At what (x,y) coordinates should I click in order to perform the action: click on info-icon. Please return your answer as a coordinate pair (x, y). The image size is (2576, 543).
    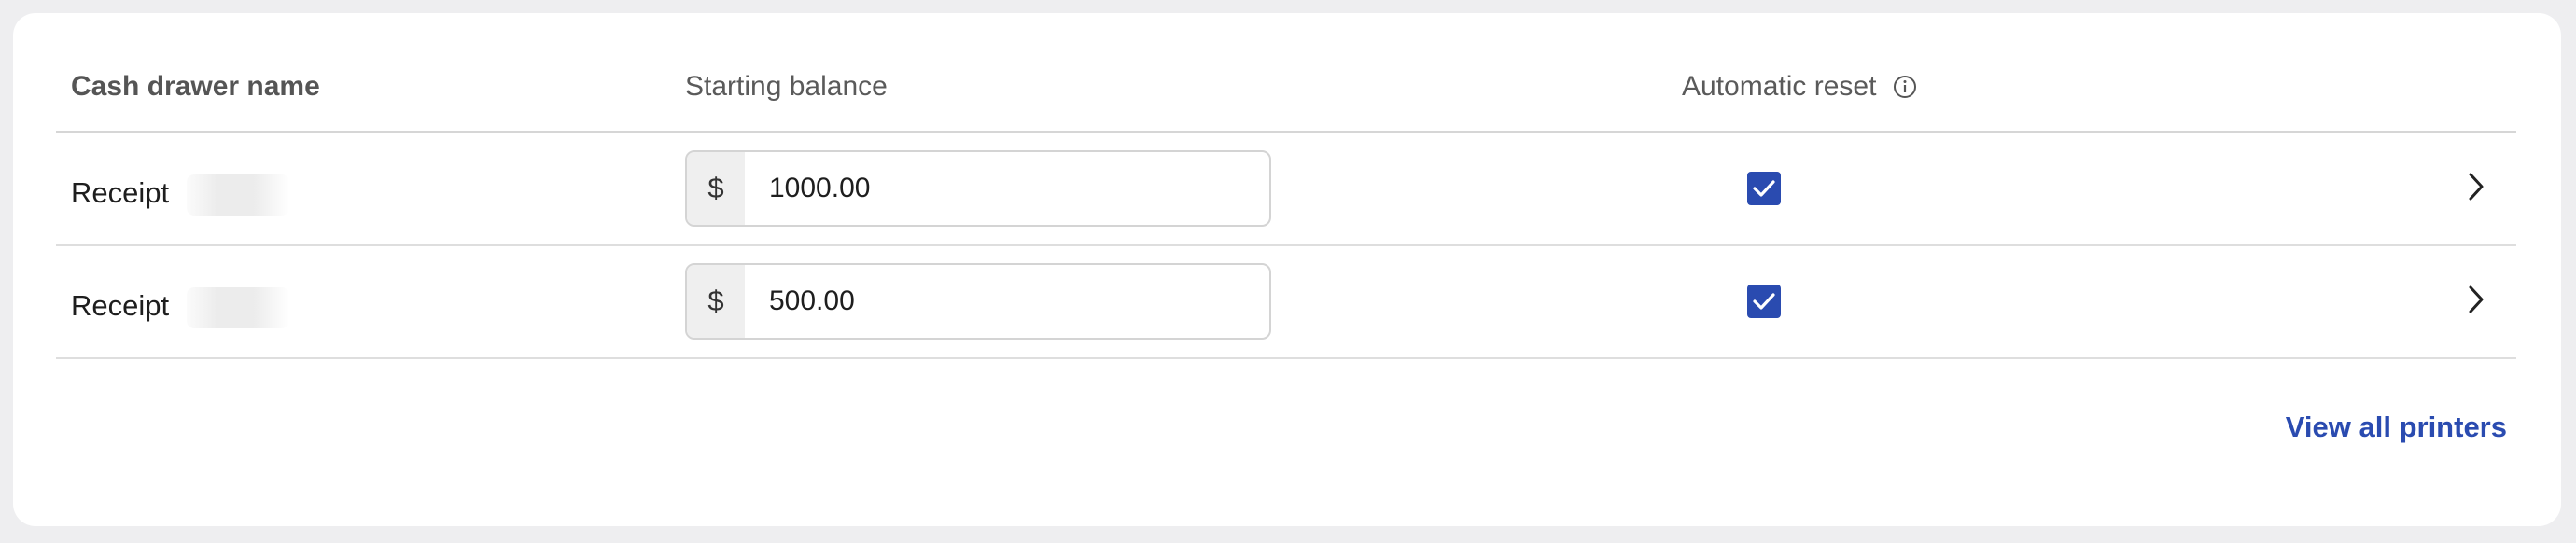
    Looking at the image, I should click on (1905, 87).